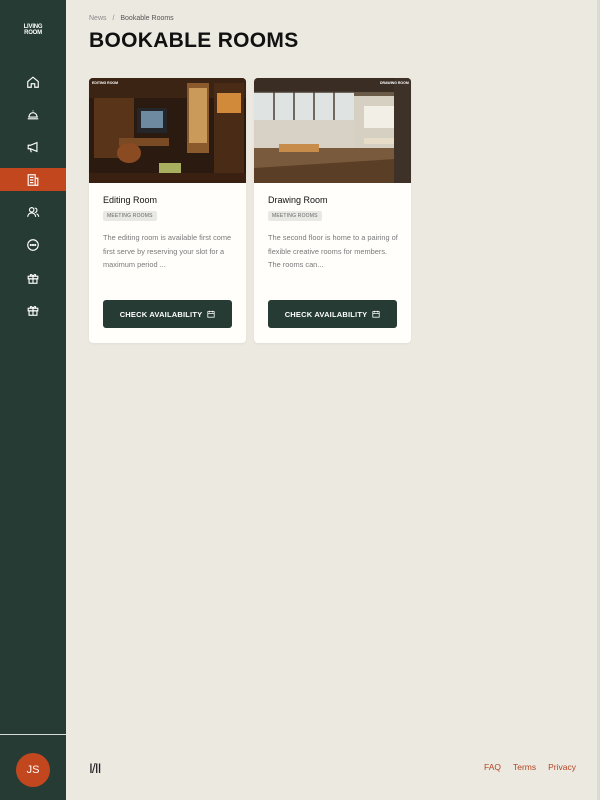 This screenshot has height=800, width=600. I want to click on footer-links: FAQ Terms Privacy, so click(530, 767).